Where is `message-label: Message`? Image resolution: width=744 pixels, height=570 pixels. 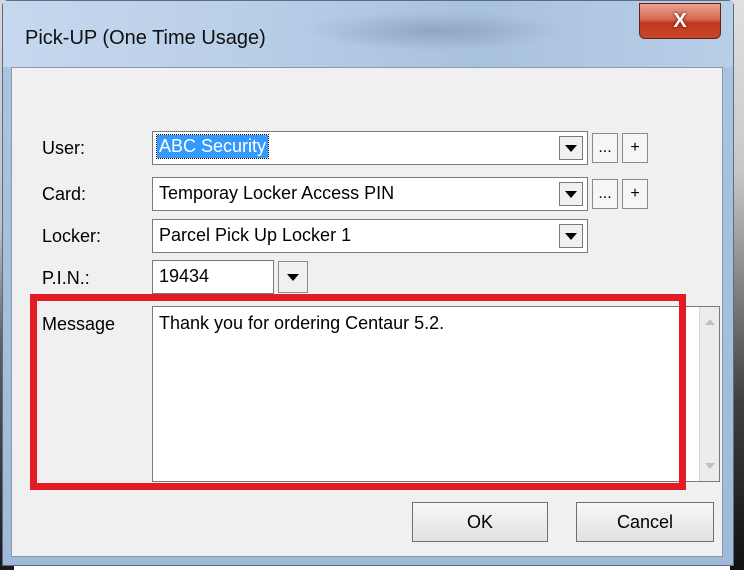
message-label: Message is located at coordinates (79, 324).